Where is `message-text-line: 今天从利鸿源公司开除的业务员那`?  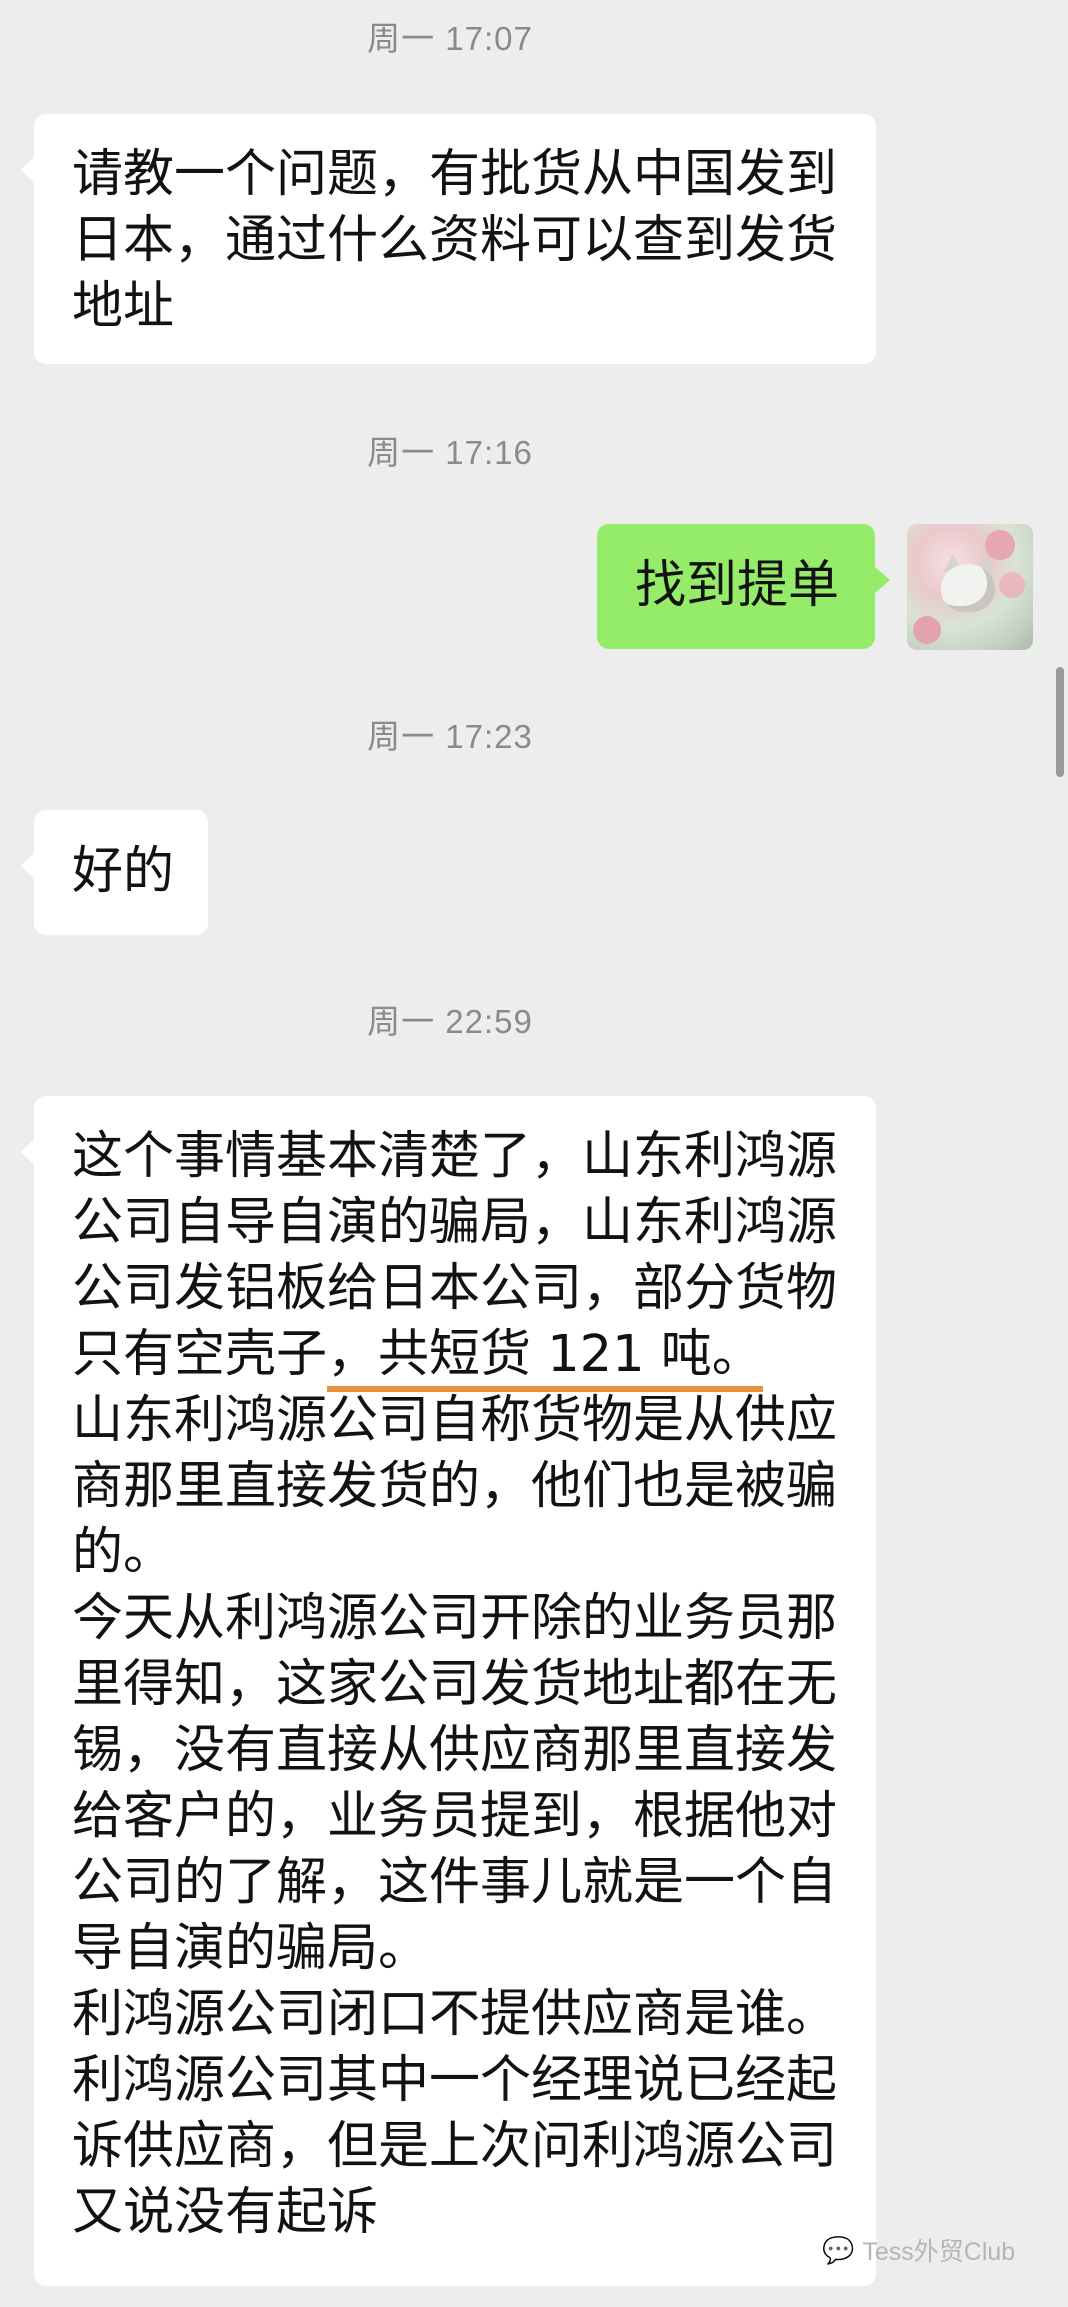
message-text-line: 今天从利鸿源公司开除的业务员那 is located at coordinates (455, 1618).